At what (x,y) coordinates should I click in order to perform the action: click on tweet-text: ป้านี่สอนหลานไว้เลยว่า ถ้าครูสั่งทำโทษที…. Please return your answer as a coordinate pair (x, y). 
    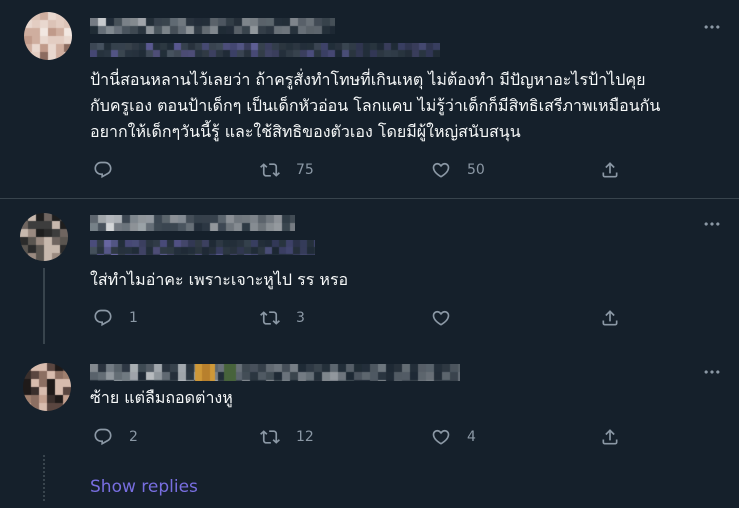
    Looking at the image, I should click on (410, 106).